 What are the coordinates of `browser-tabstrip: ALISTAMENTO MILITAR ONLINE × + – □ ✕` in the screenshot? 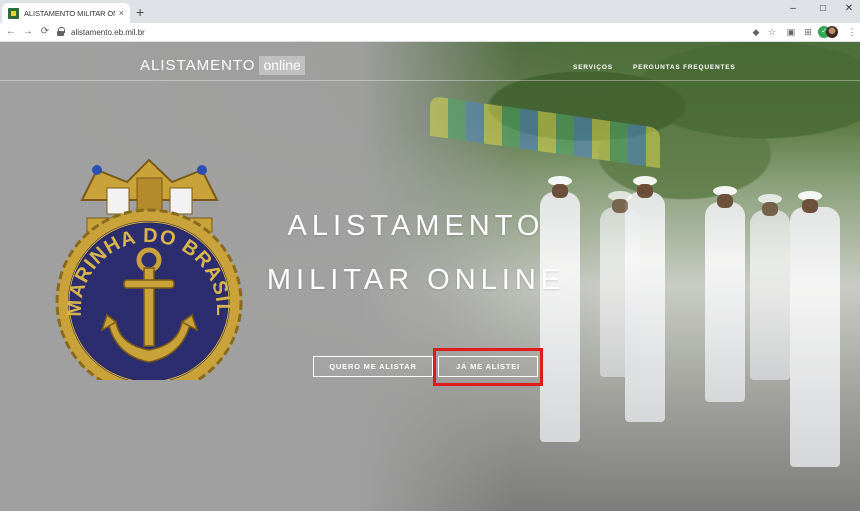 It's located at (430, 11).